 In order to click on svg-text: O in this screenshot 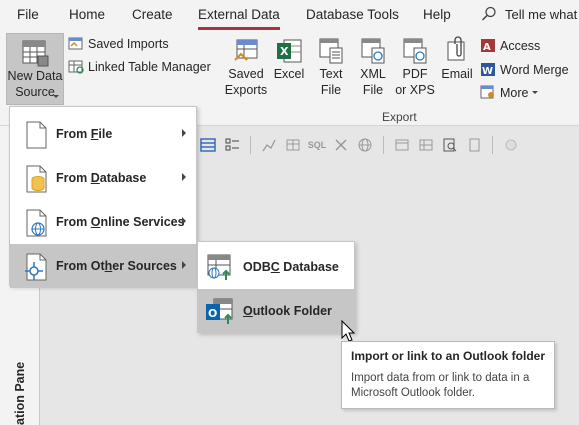, I will do `click(212, 313)`.